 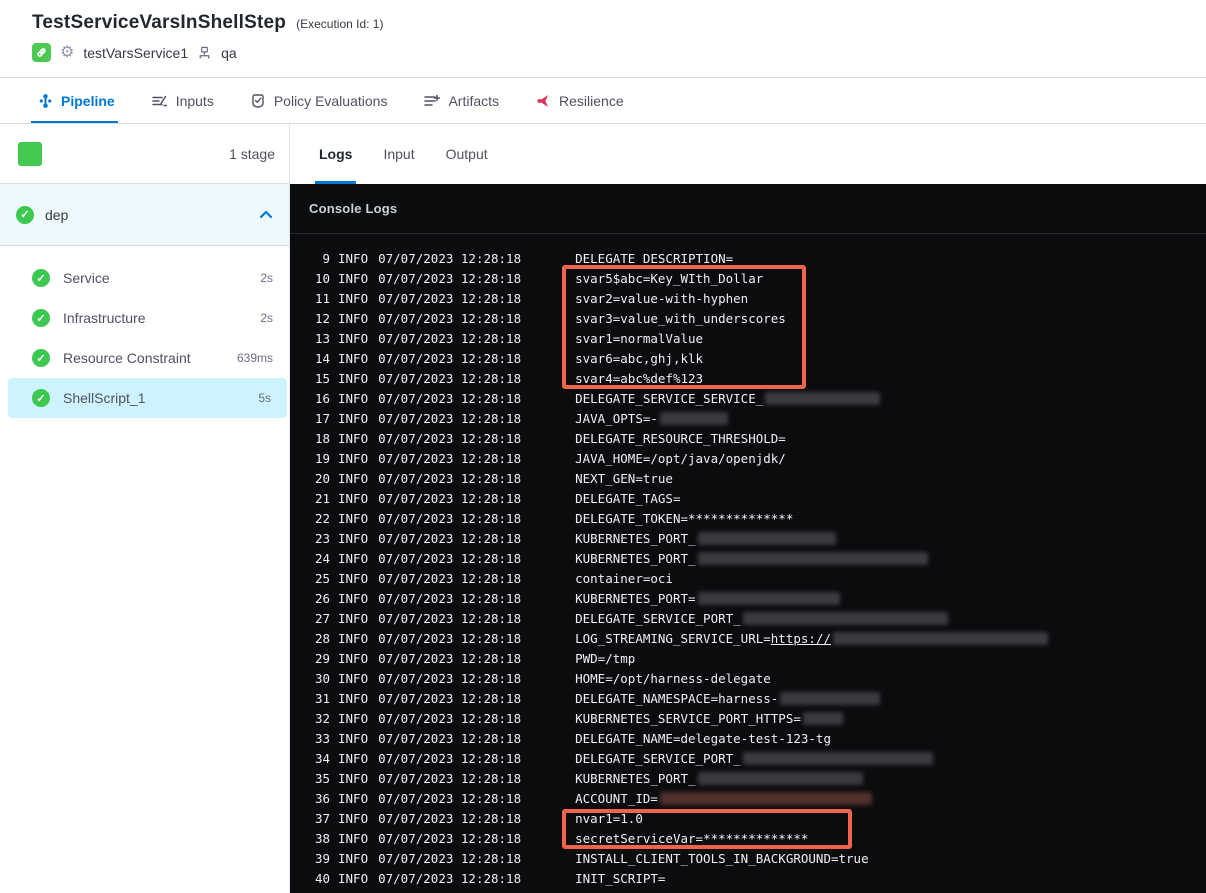 What do you see at coordinates (266, 214) in the screenshot?
I see `chevron-up-icon` at bounding box center [266, 214].